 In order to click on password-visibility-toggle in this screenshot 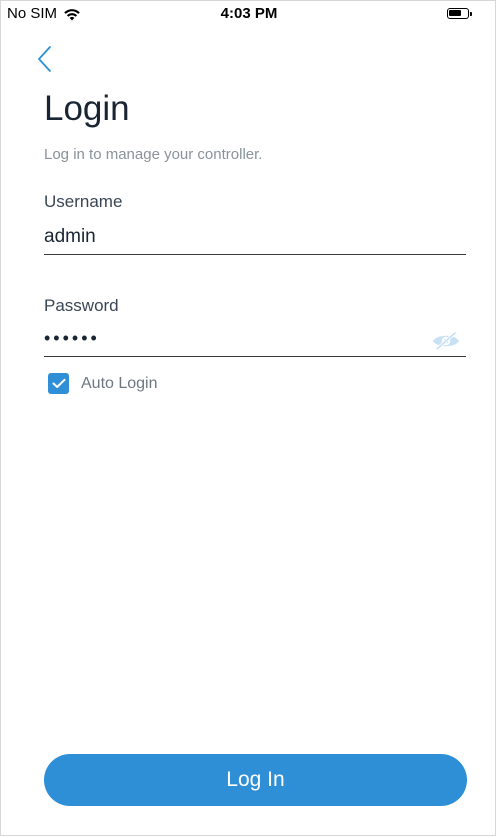, I will do `click(446, 341)`.